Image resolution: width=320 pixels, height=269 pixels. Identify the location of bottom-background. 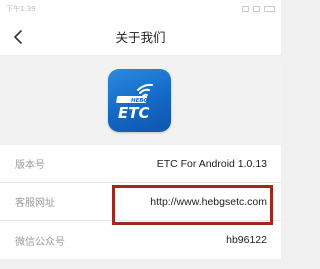
(140, 264).